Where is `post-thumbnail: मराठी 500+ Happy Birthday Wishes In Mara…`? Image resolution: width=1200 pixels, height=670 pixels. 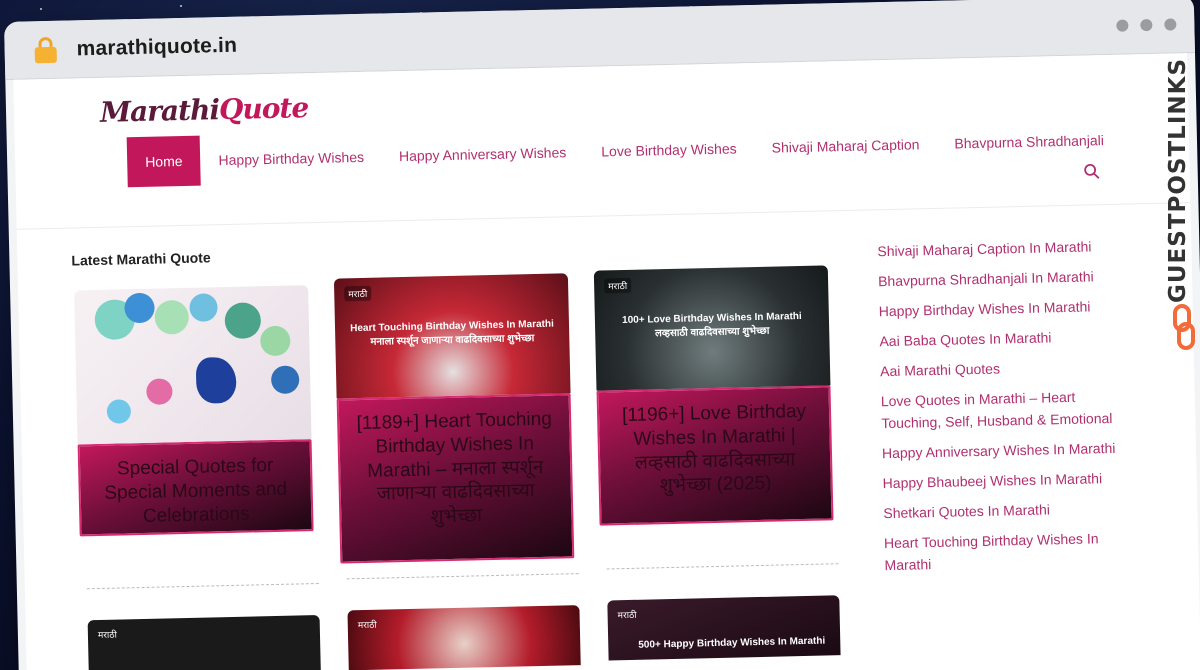 post-thumbnail: मराठी 500+ Happy Birthday Wishes In Mara… is located at coordinates (724, 628).